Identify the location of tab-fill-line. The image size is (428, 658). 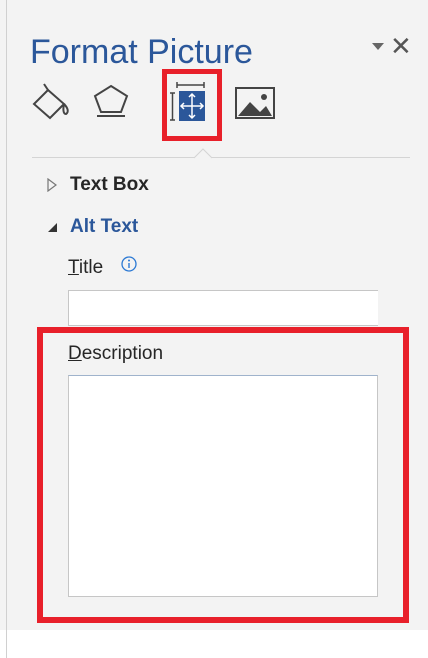
(54, 109).